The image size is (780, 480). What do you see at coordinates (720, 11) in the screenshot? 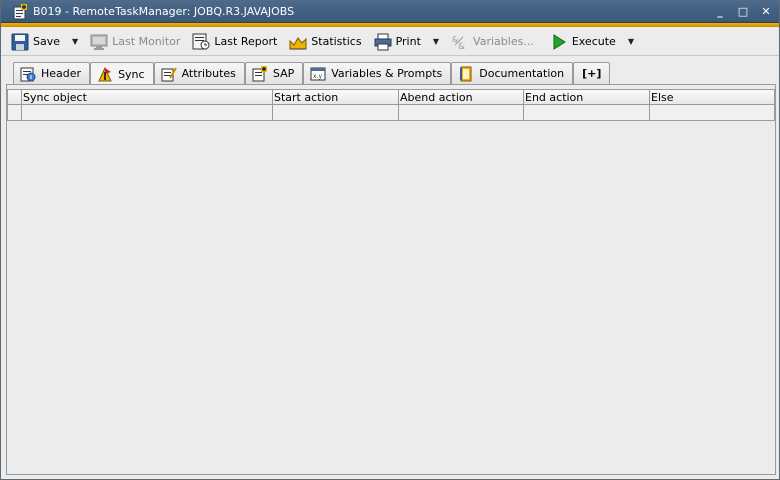
I see `minimize-button: _` at bounding box center [720, 11].